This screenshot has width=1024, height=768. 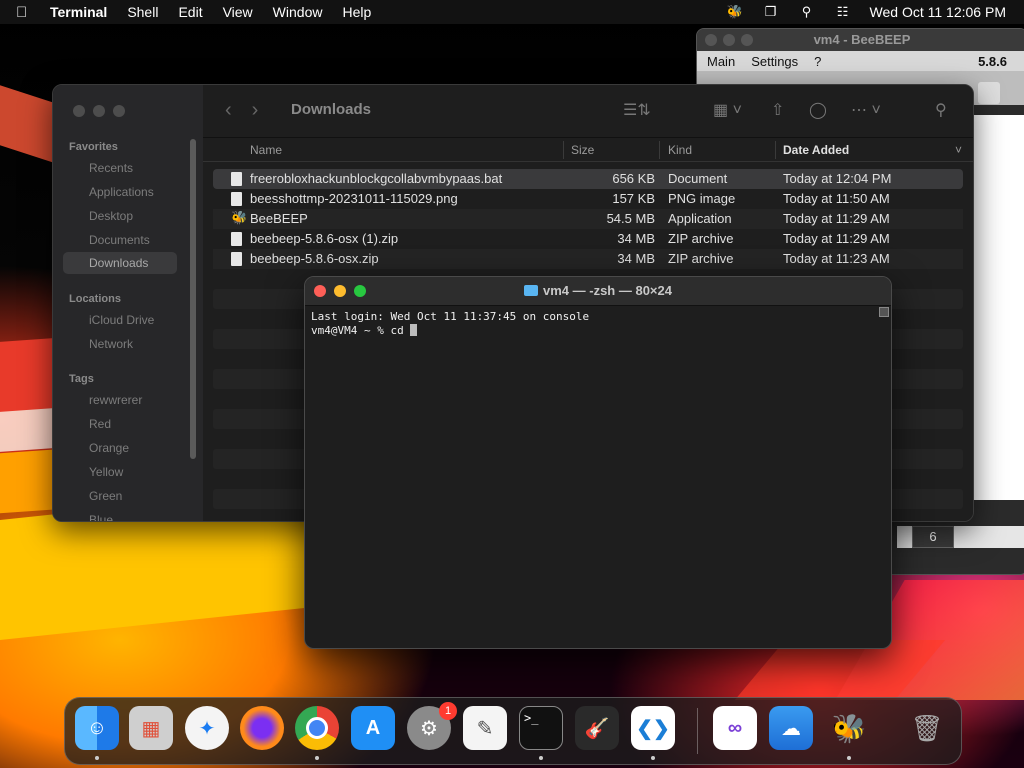 I want to click on menu-shell: Shell, so click(x=142, y=12).